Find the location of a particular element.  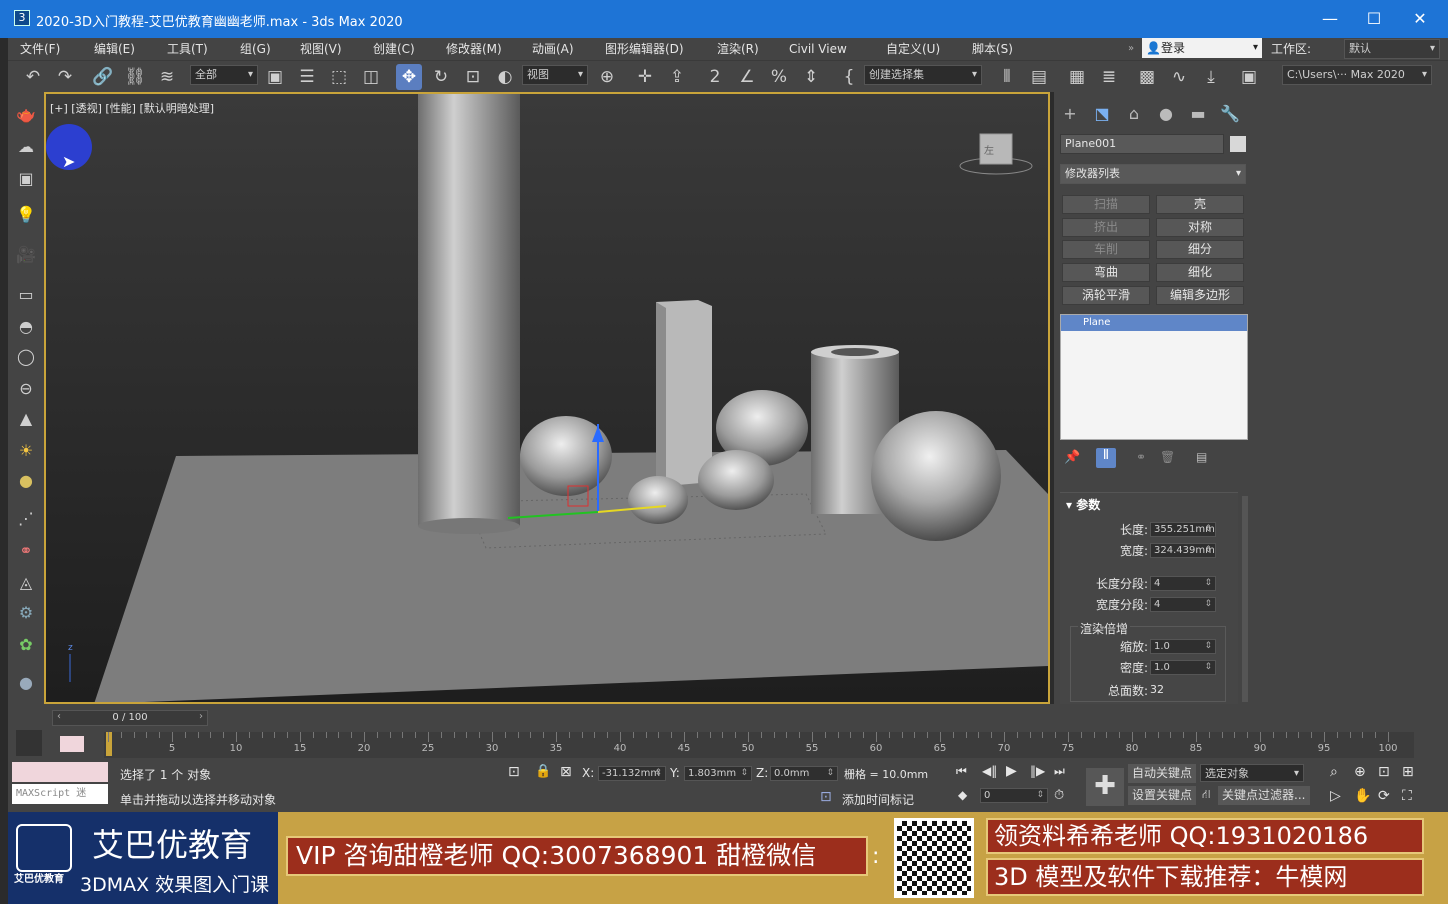

keyboard-shortcut-icon: ⇪ is located at coordinates (677, 77).